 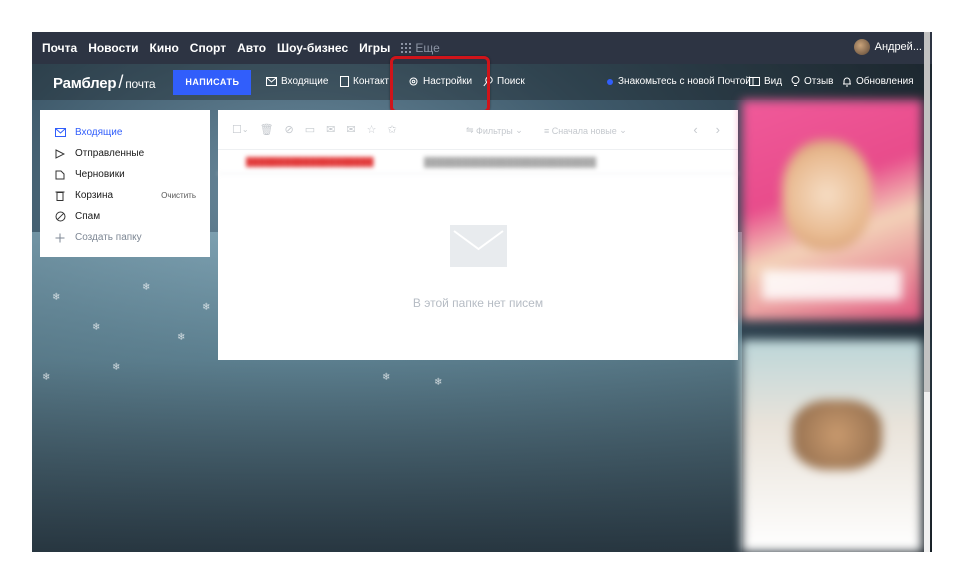 I want to click on folder-label: Входящие, so click(x=99, y=132).